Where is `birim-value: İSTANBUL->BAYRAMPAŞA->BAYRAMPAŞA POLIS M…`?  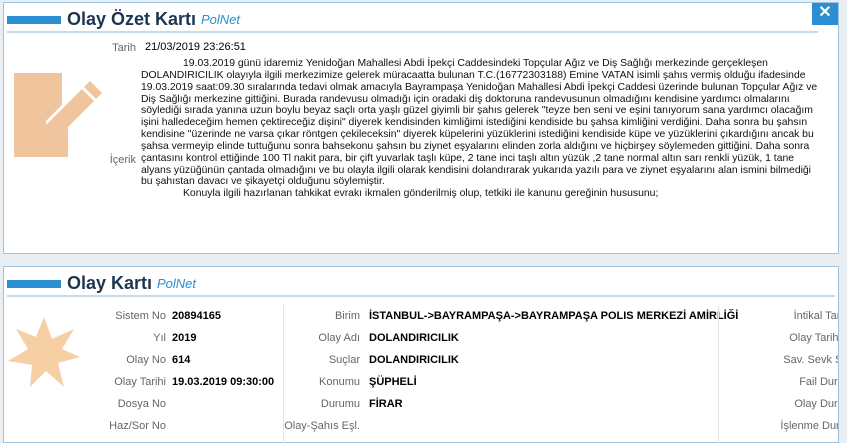
birim-value: İSTANBUL->BAYRAMPAŞA->BAYRAMPAŞA POLIS M… is located at coordinates (554, 316).